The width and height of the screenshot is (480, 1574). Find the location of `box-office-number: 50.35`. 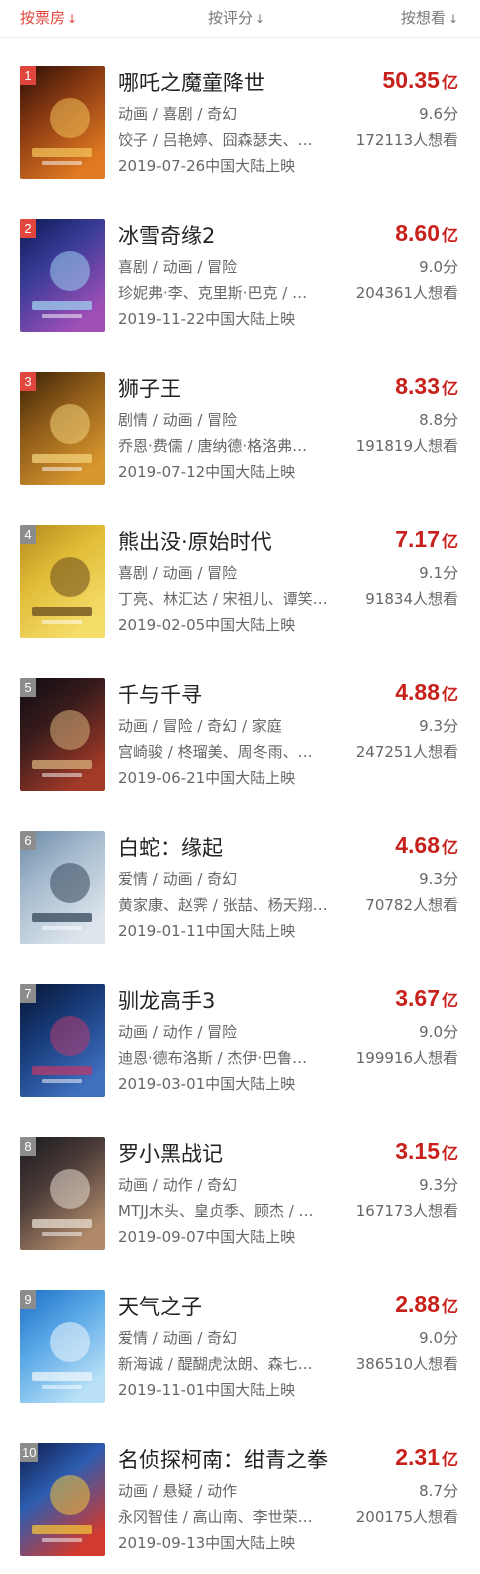

box-office-number: 50.35 is located at coordinates (411, 80).